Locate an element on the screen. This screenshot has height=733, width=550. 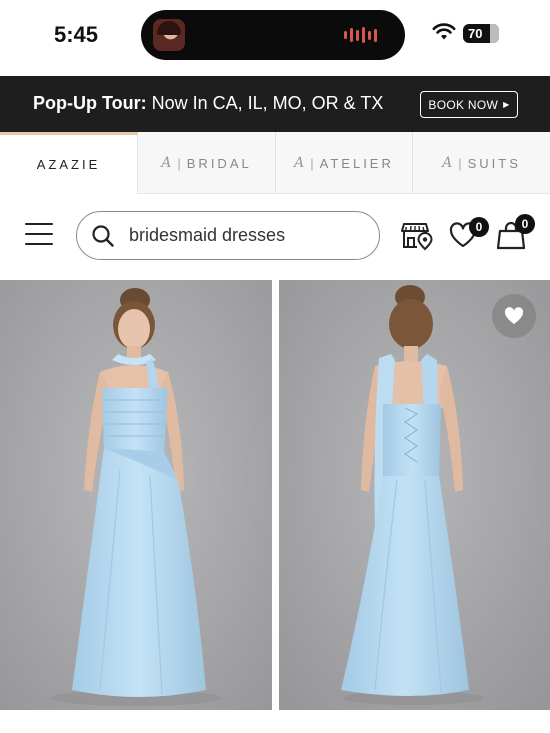
book-now-label: BOOK NOW is located at coordinates (463, 104).